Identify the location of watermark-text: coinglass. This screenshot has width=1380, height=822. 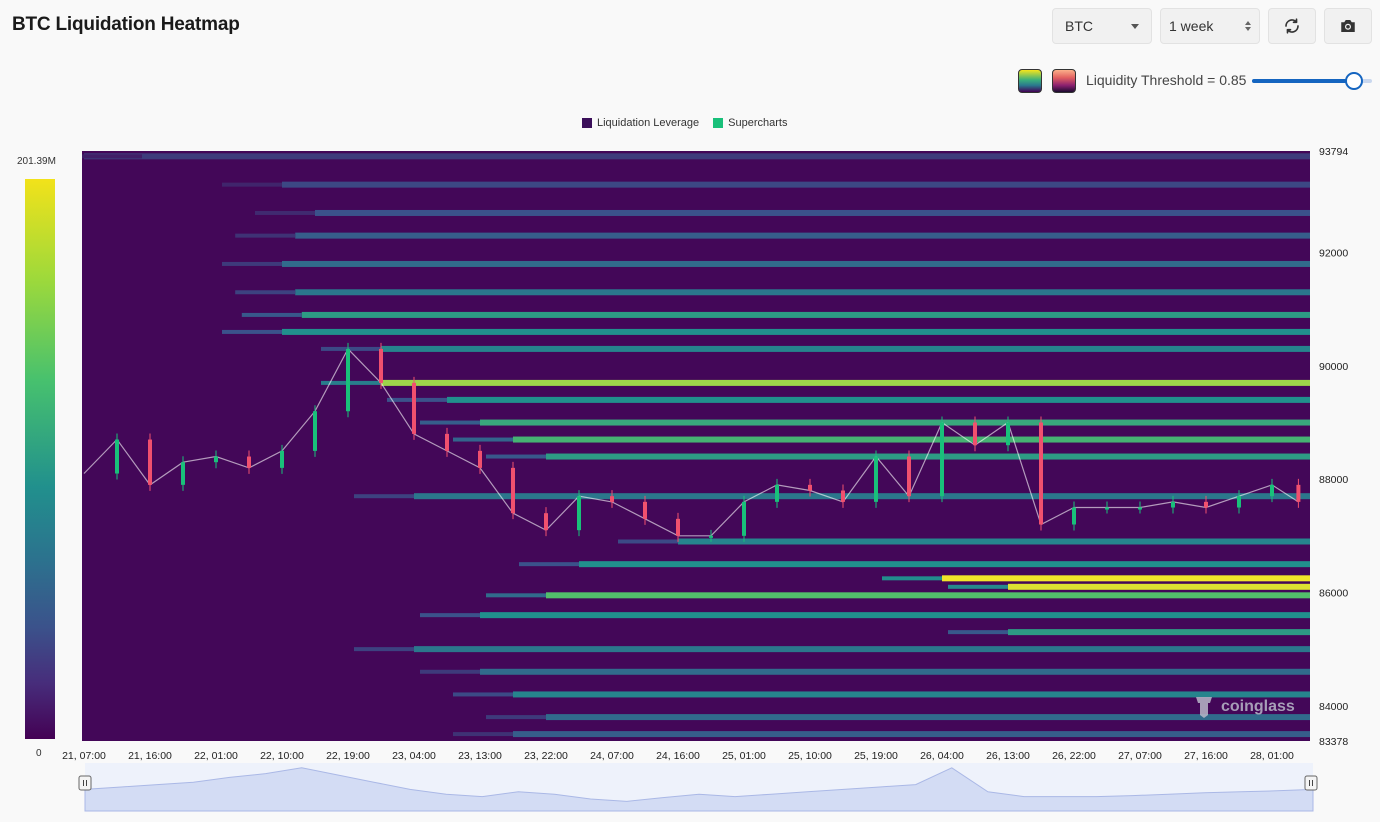
(1258, 706).